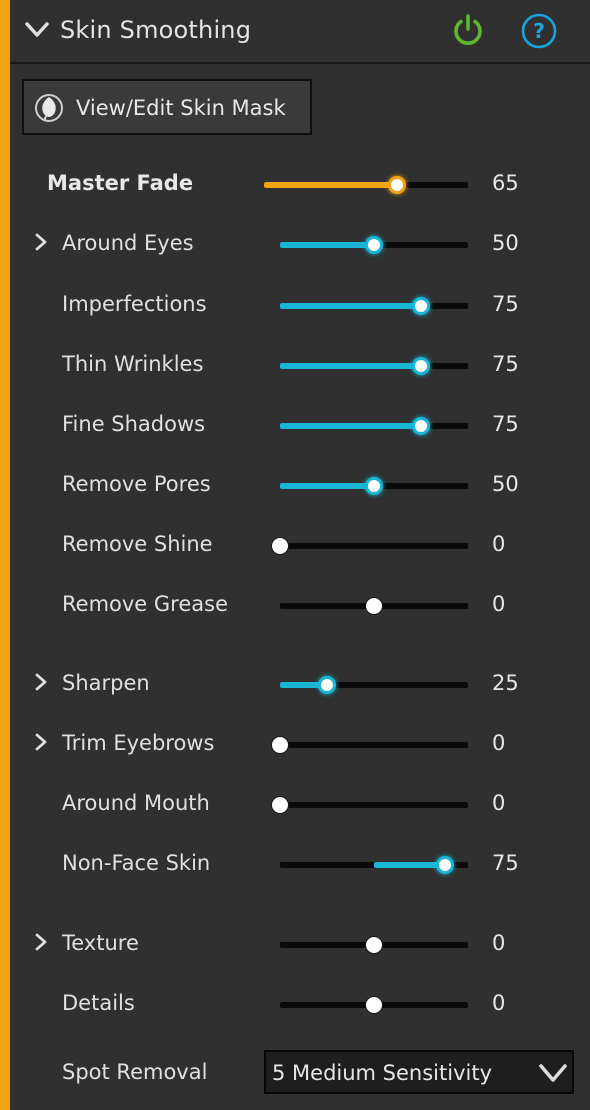 The width and height of the screenshot is (590, 1110). I want to click on slider-row: Fine Shadows 75, so click(300, 425).